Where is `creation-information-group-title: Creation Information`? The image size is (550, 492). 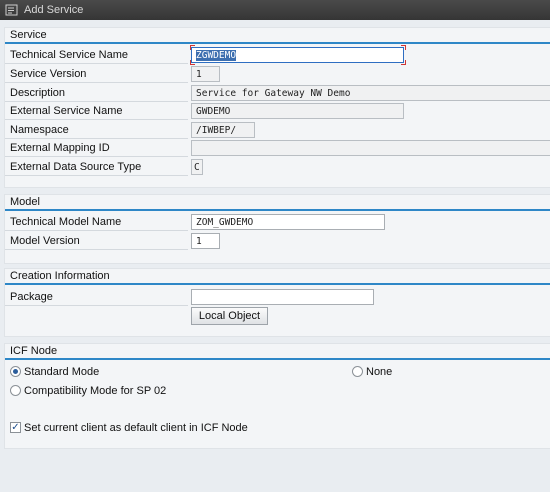 creation-information-group-title: Creation Information is located at coordinates (277, 277).